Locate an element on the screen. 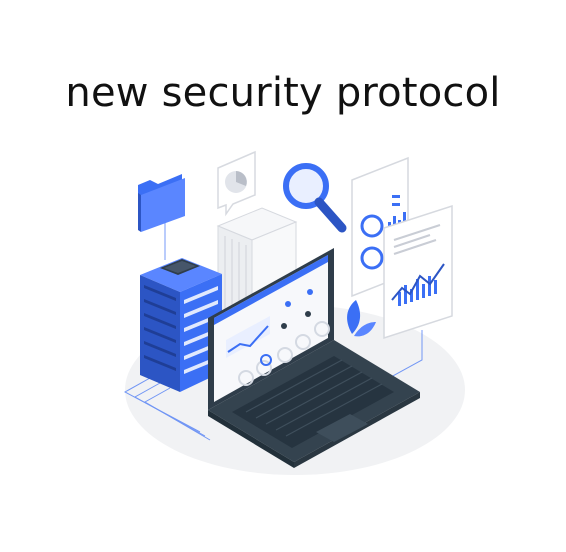 The width and height of the screenshot is (566, 552). folder-icon is located at coordinates (161, 203).